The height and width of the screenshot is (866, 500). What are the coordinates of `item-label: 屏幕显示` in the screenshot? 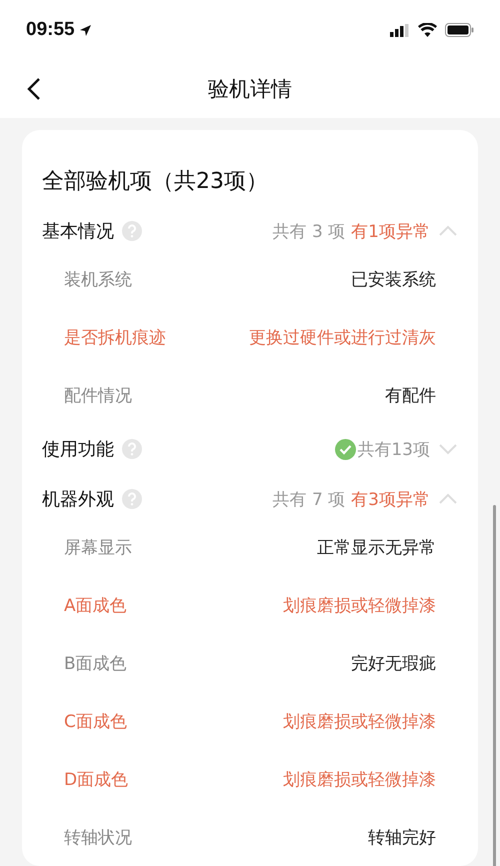 It's located at (98, 547).